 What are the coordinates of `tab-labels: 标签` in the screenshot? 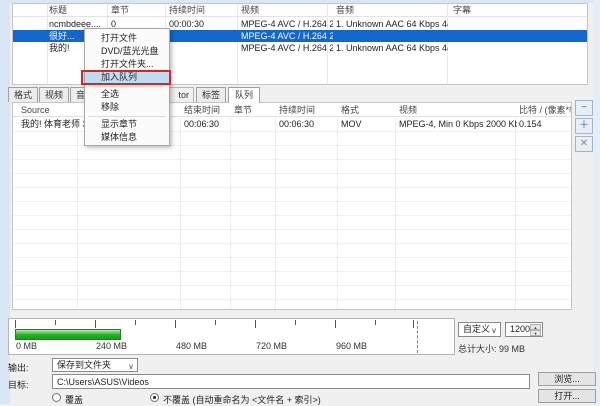 It's located at (211, 94).